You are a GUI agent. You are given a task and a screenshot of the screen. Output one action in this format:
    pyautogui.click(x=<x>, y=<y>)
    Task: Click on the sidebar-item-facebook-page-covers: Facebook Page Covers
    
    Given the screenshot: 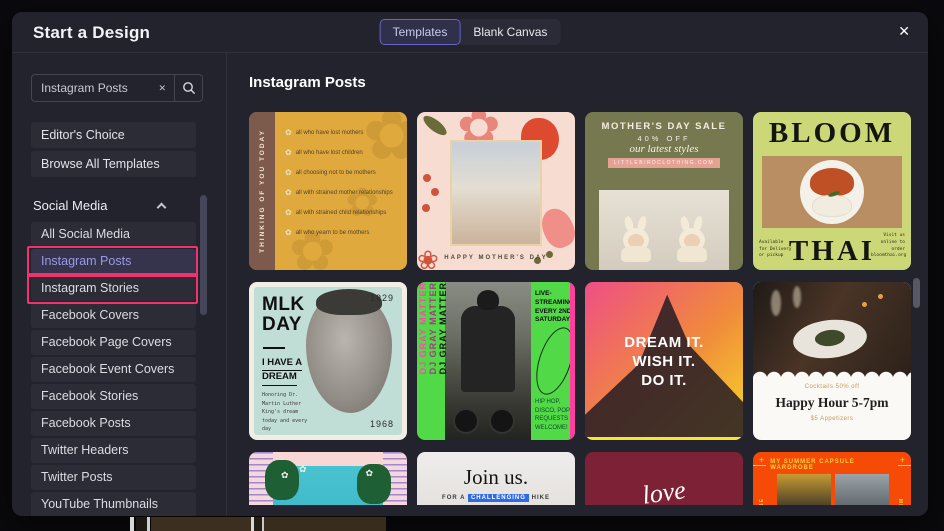 What is the action you would take?
    pyautogui.click(x=113, y=342)
    